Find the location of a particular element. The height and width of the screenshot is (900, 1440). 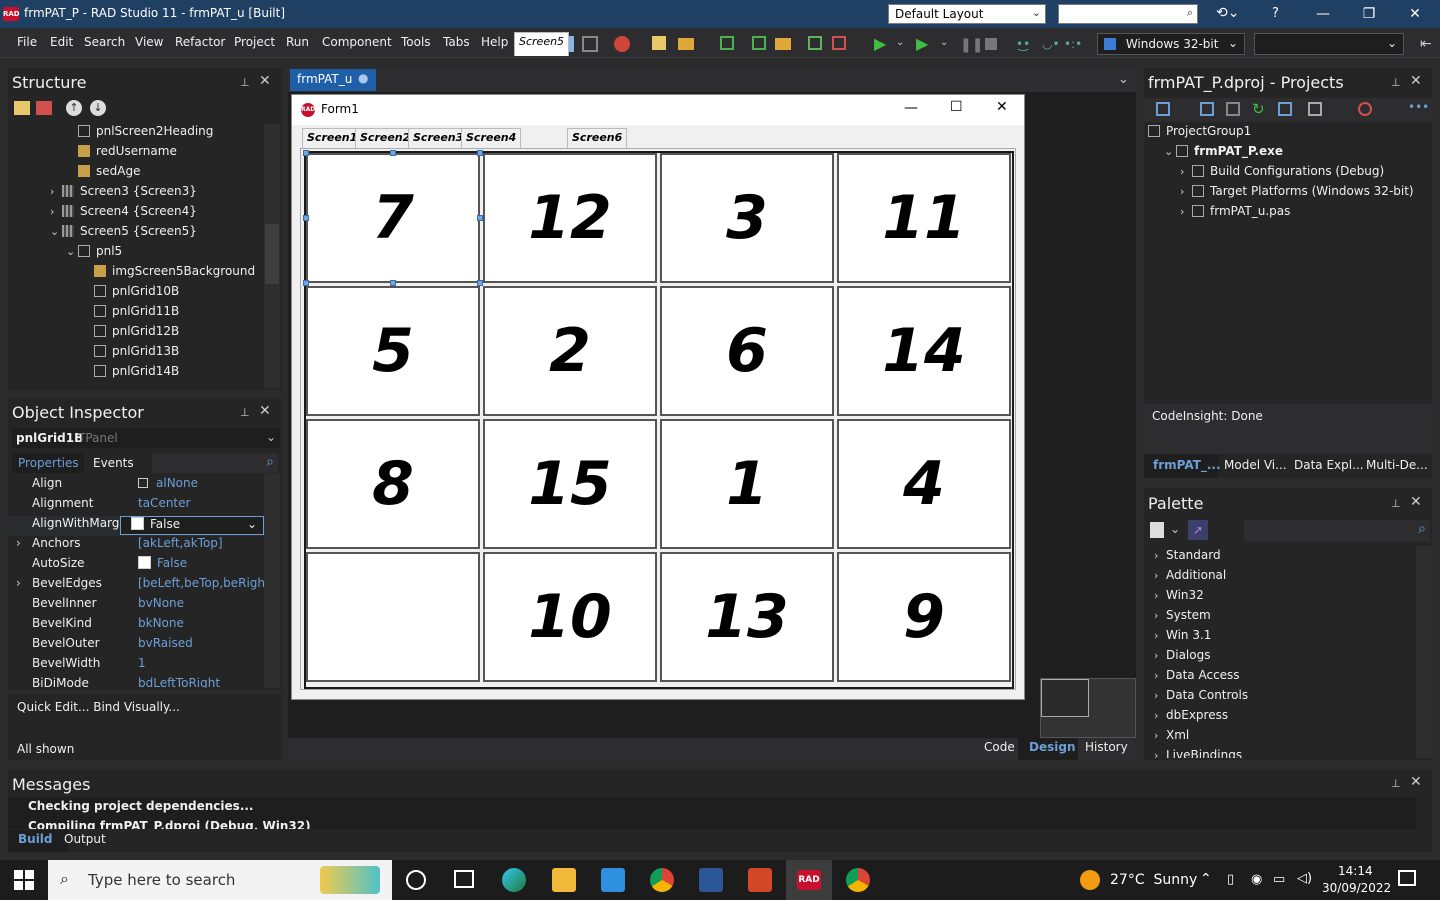

tab-screen4: Screen4 is located at coordinates (491, 138).